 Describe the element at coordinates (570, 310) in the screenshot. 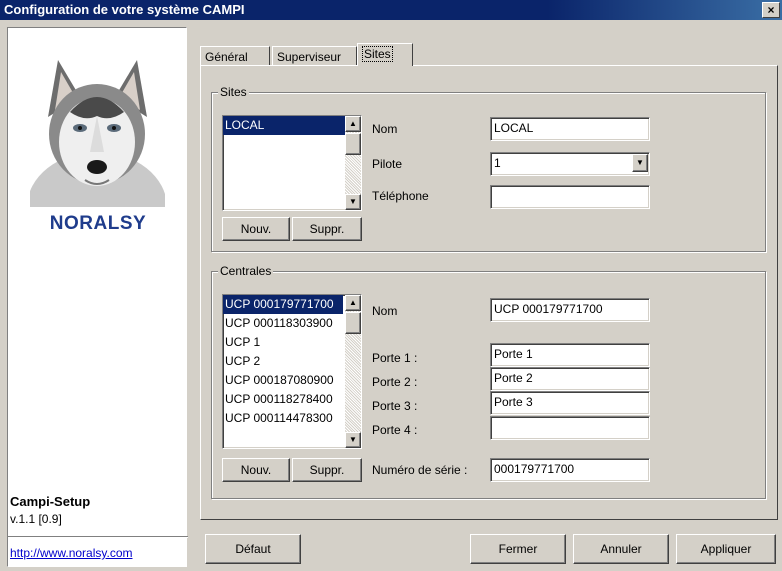

I see `centrale-name-field: UCP 000179771700` at that location.